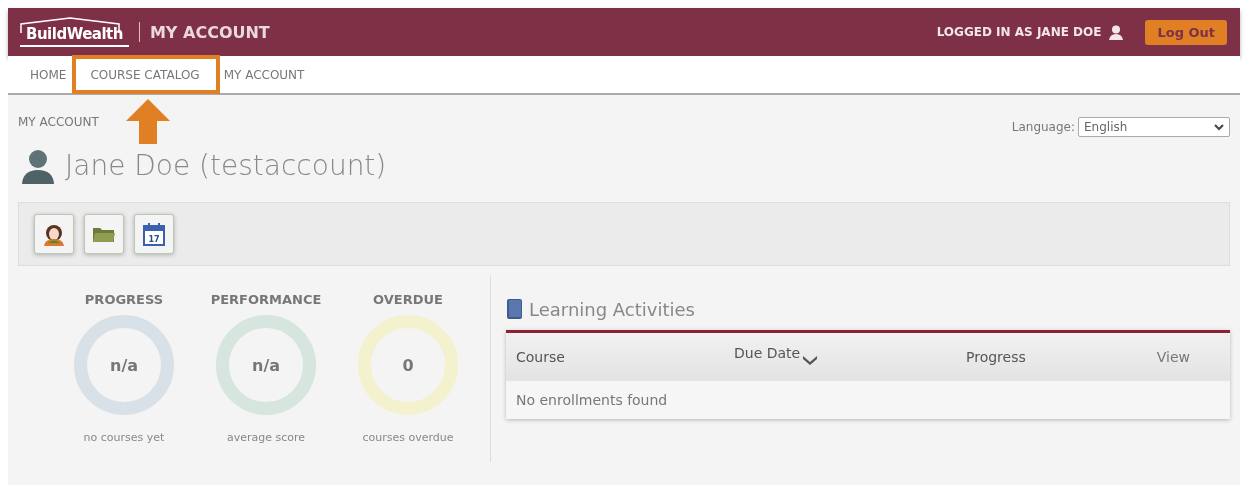 Image resolution: width=1250 pixels, height=487 pixels. I want to click on profile-icon, so click(54, 234).